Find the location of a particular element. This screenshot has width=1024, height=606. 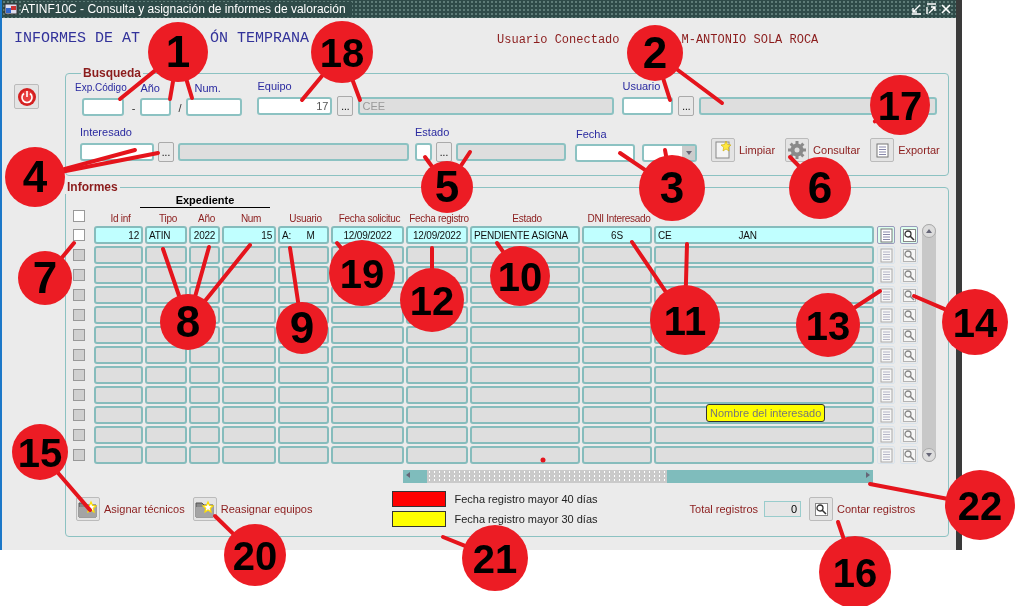

column-header: Estado is located at coordinates (527, 218).